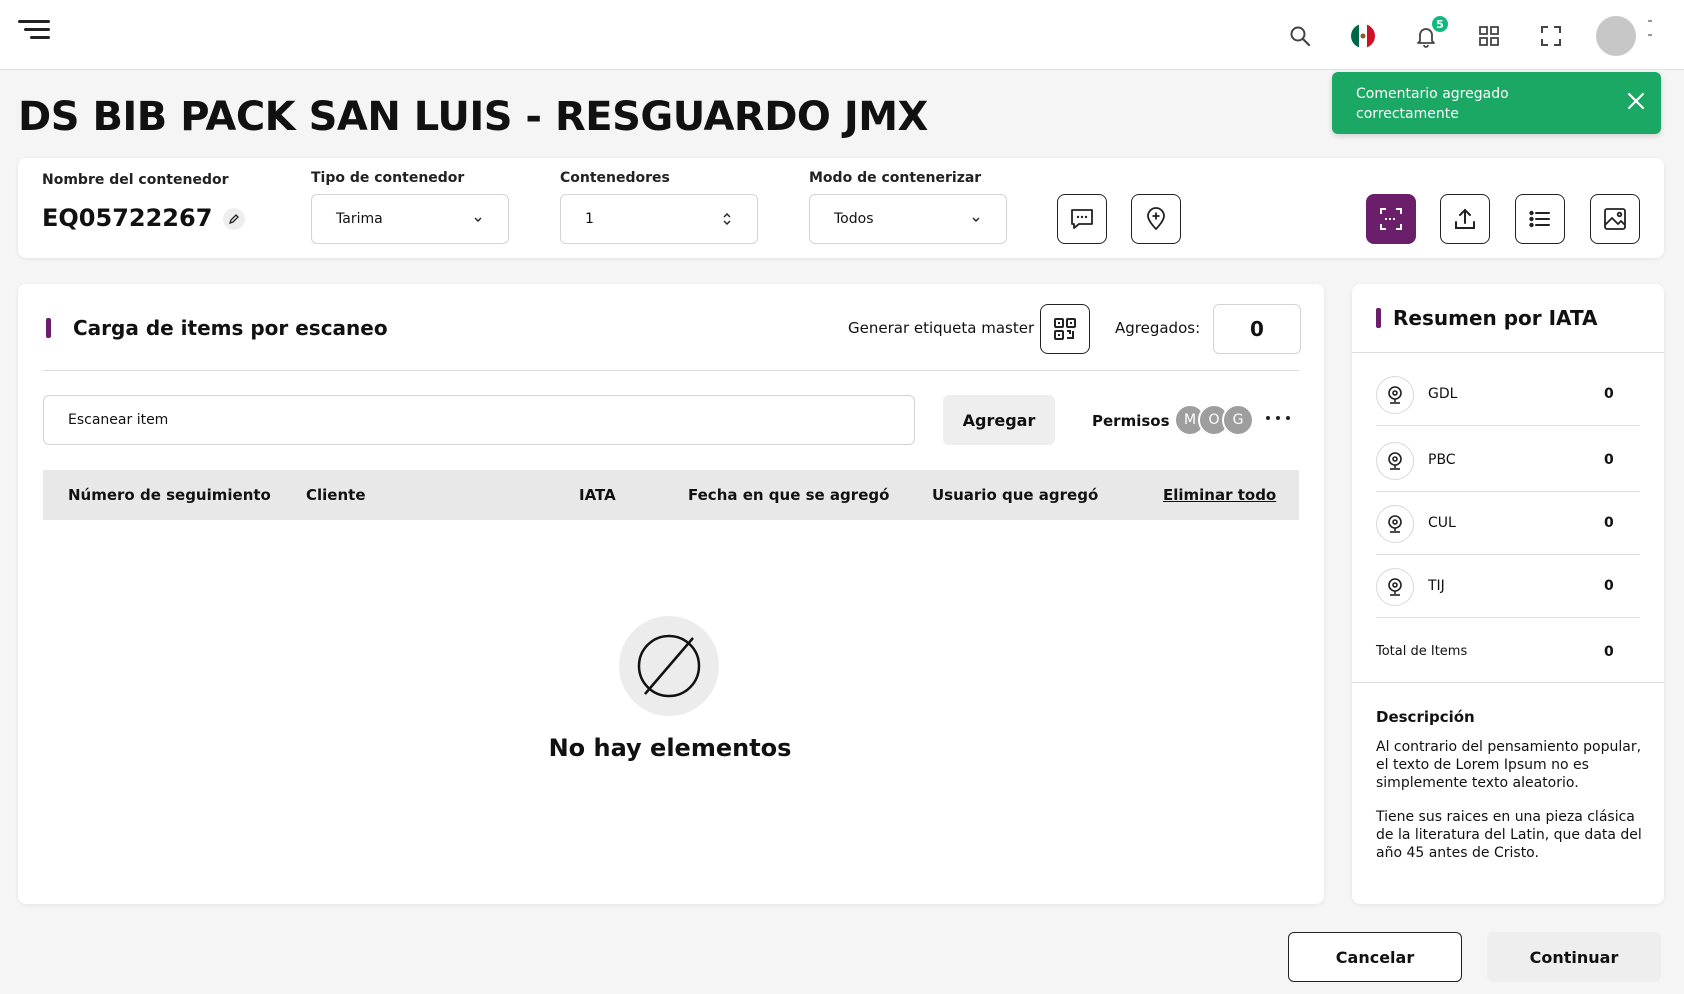 This screenshot has height=994, width=1684. What do you see at coordinates (1495, 318) in the screenshot?
I see `summary-title: Resumen por IATA` at bounding box center [1495, 318].